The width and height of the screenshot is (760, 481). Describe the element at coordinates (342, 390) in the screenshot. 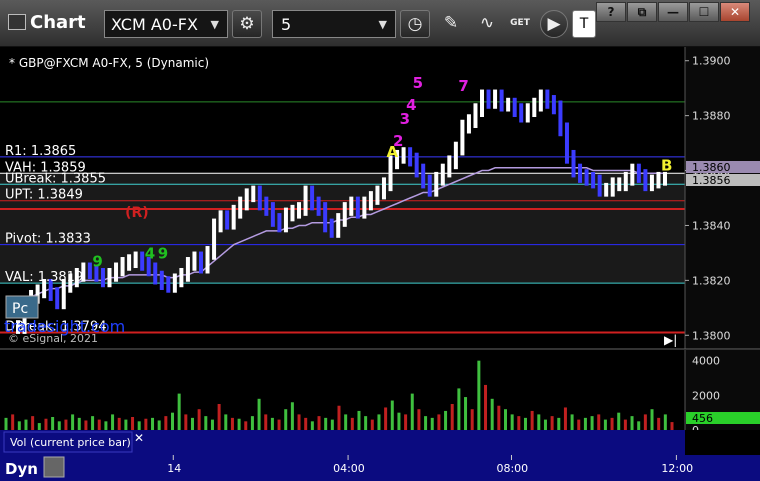

I see `volume-panel` at that location.